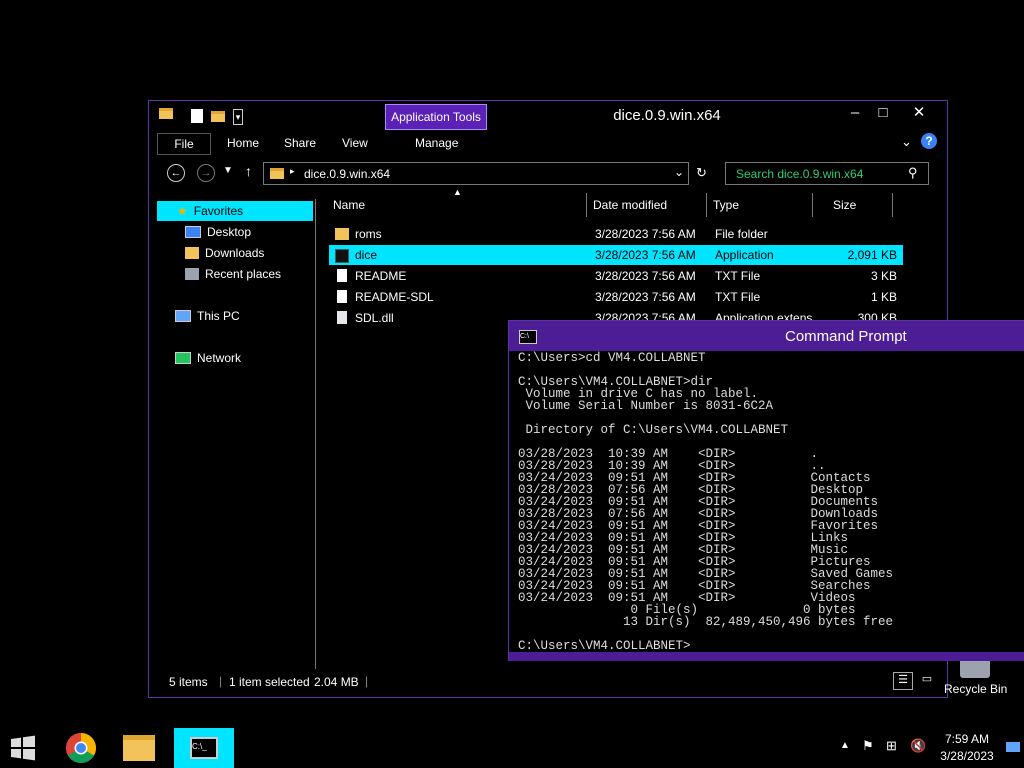 Image resolution: width=1024 pixels, height=768 pixels. I want to click on nav-item-desktop: Desktop, so click(218, 232).